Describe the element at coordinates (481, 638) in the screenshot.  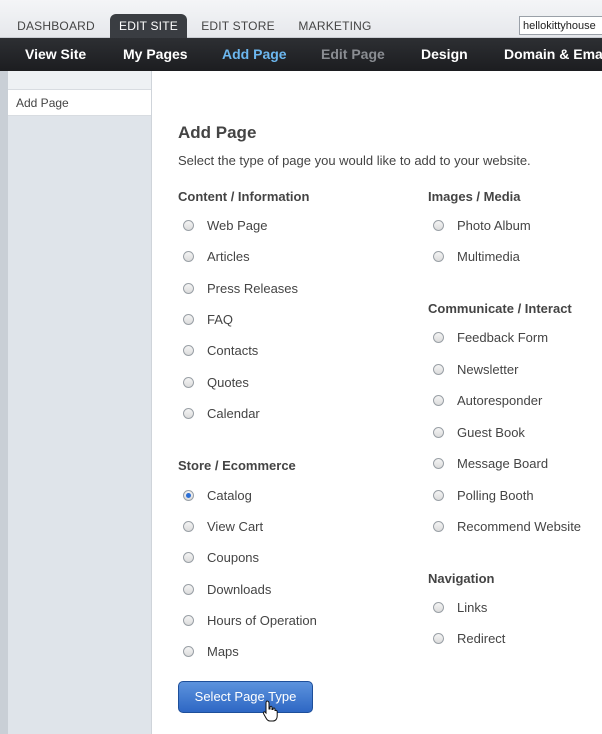
I see `option-label: Redirect` at that location.